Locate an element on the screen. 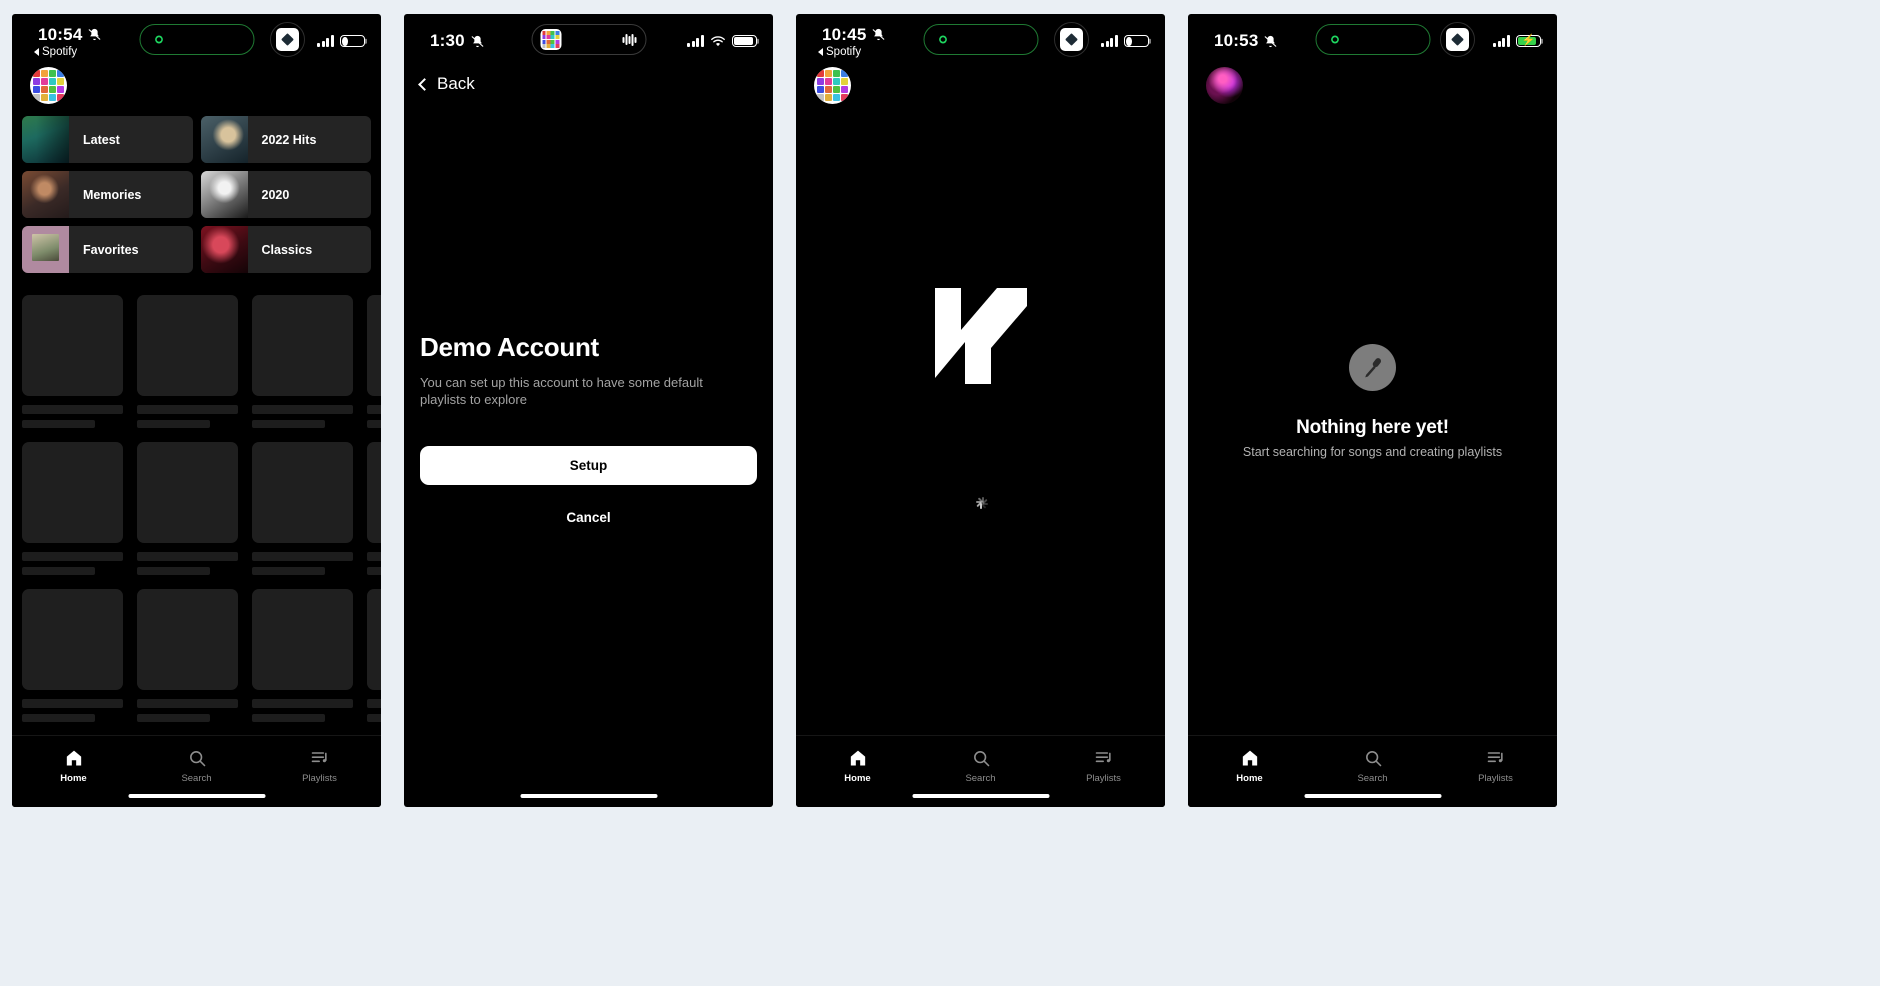 The image size is (1880, 986). status-left: 10:54 Spotify is located at coordinates (72, 41).